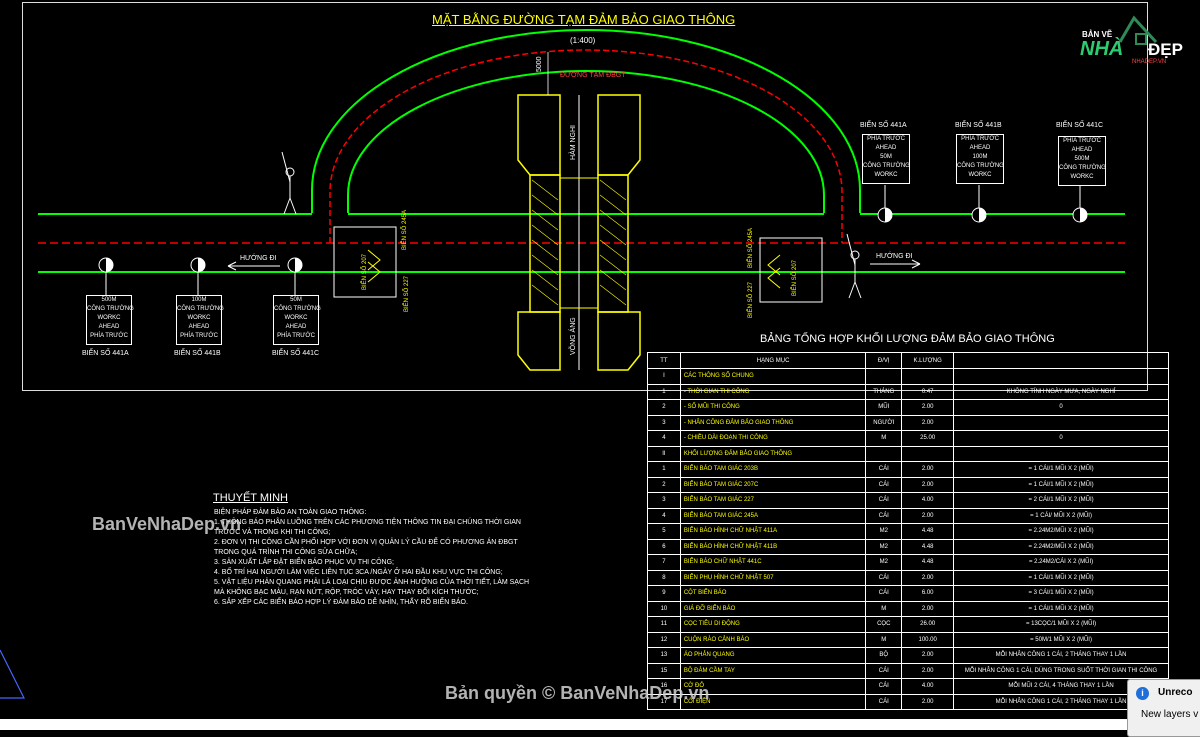 This screenshot has height=737, width=1200. Describe the element at coordinates (773, 422) in the screenshot. I see `table-cell: - NHÂN CÔNG ĐẢM BẢO GIAO THÔNG` at that location.